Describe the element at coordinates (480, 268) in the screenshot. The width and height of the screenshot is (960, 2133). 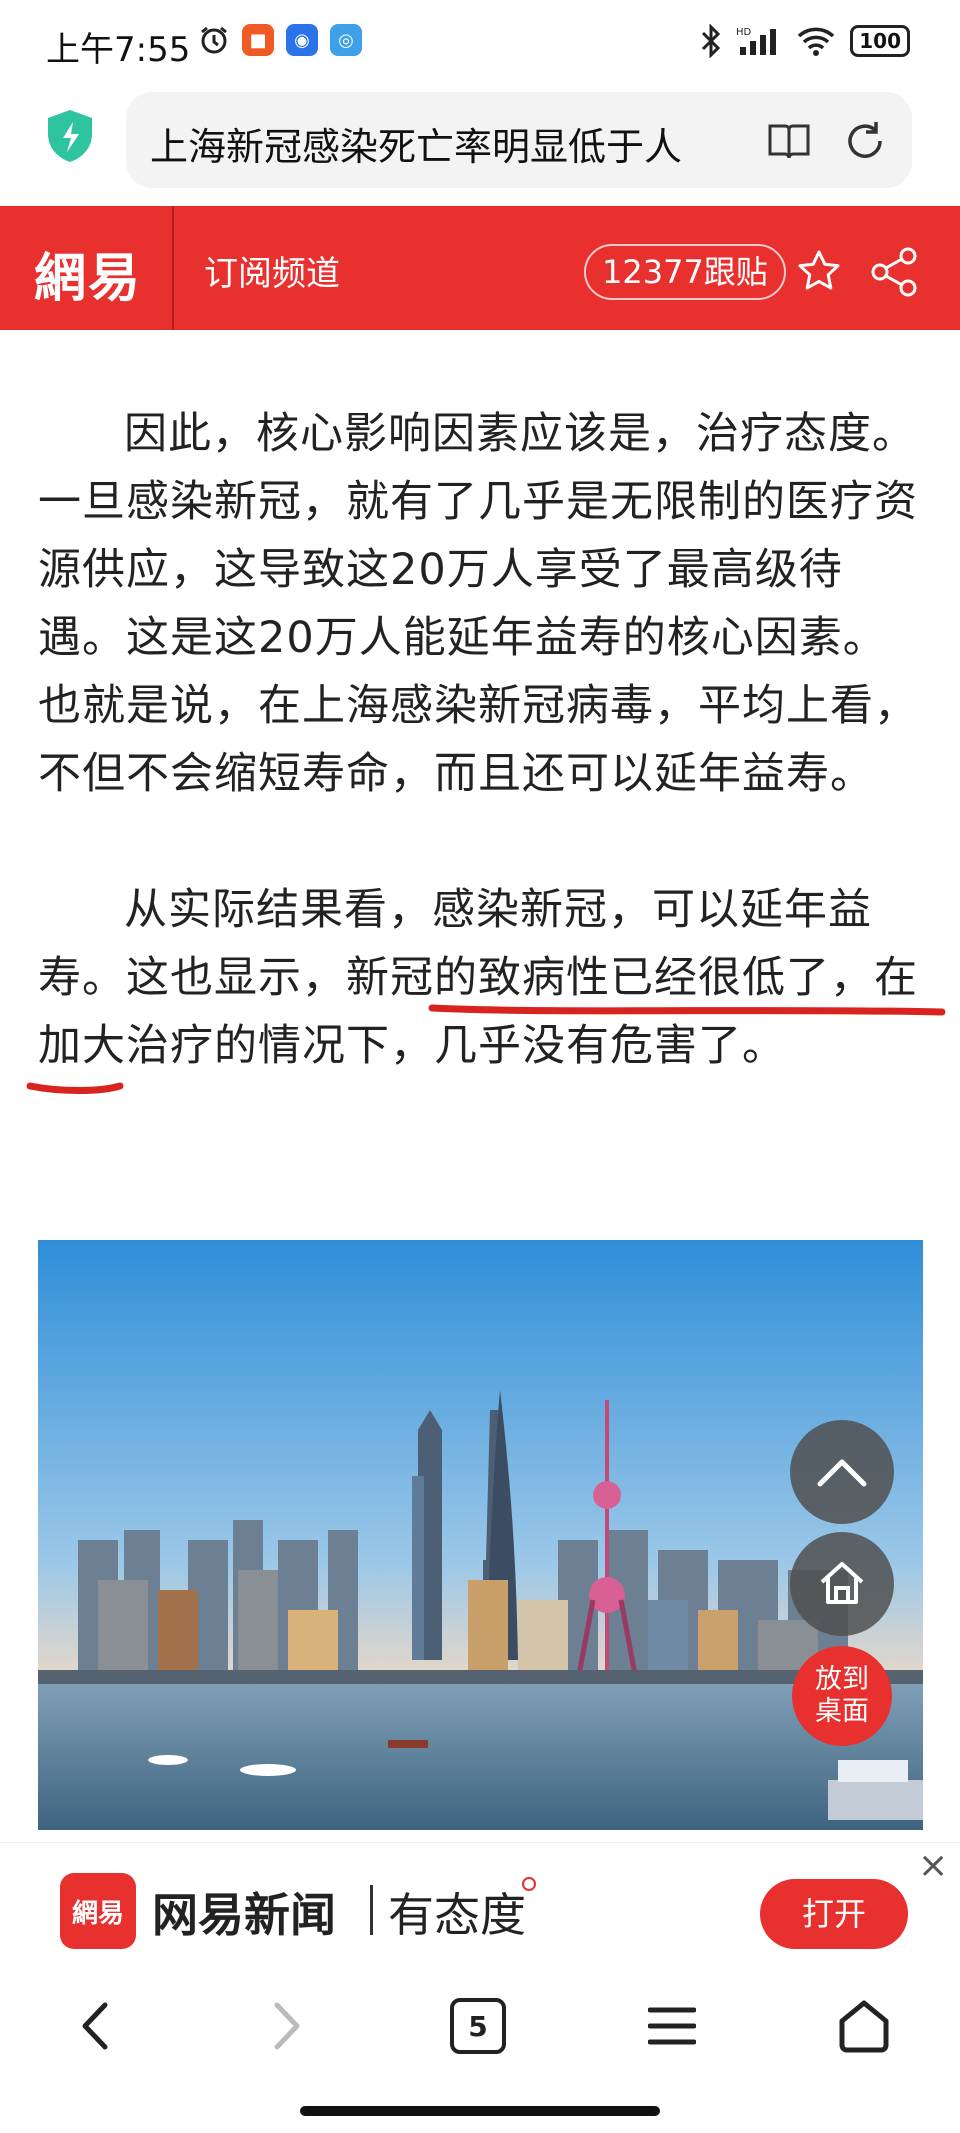
I see `netease-header: 網易 订阅频道 12377跟贴` at that location.